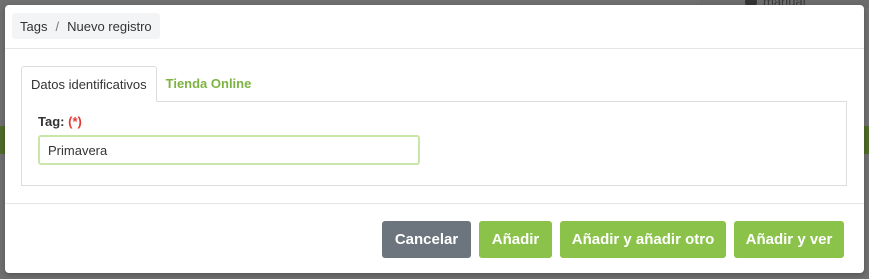  Describe the element at coordinates (109, 26) in the screenshot. I see `breadcrumb-item-new-record: Nuevo registro` at that location.